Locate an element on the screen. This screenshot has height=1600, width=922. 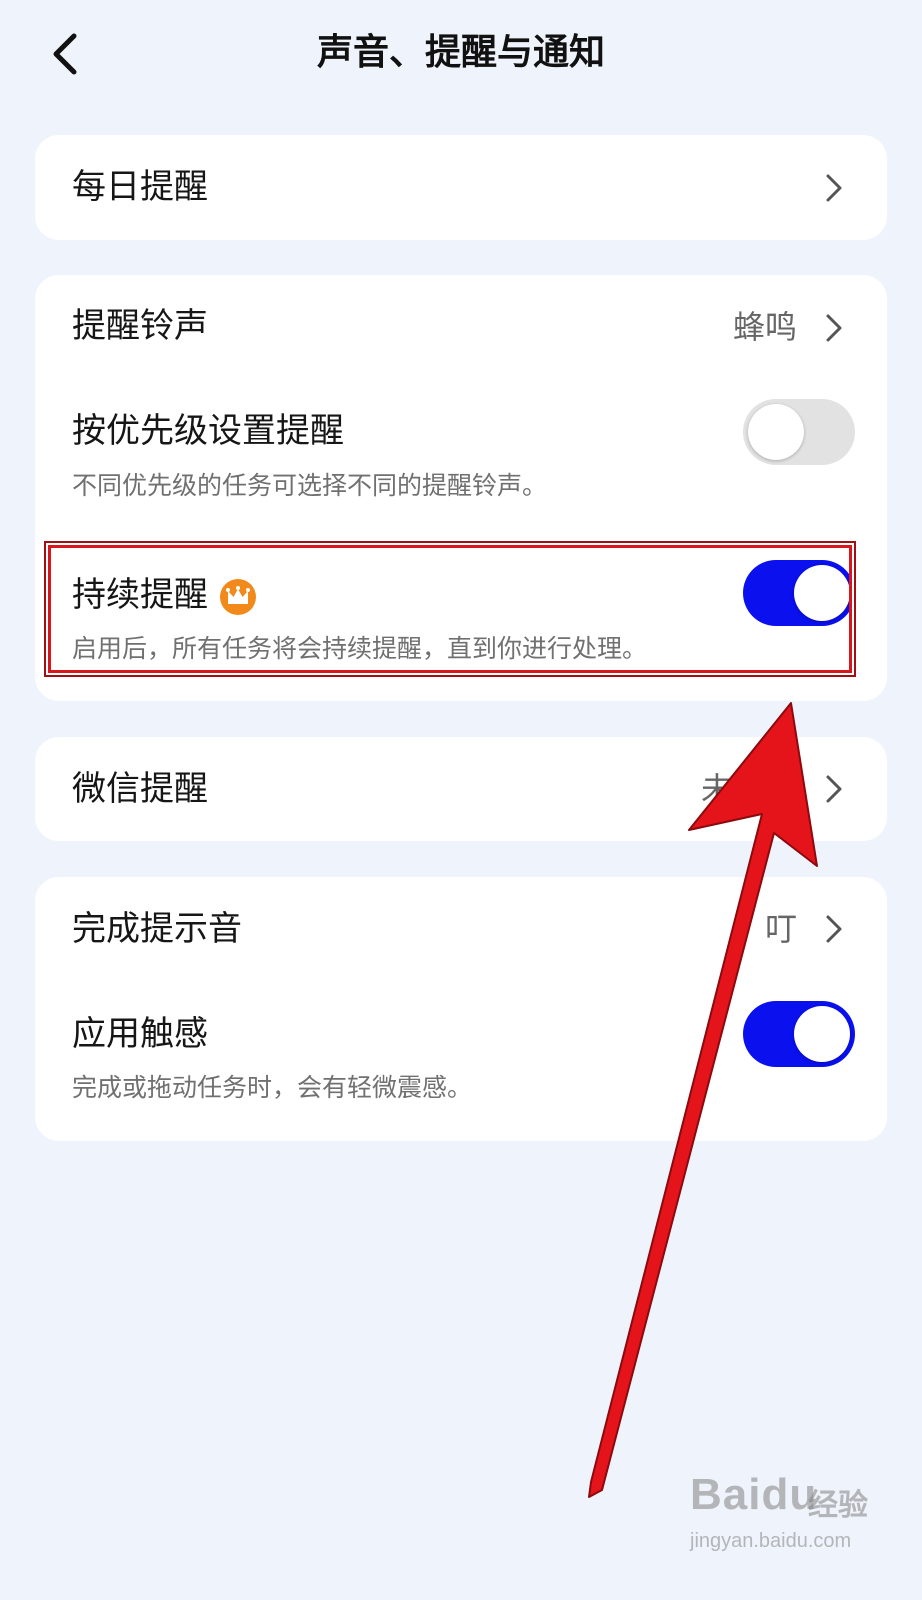
priority-reminder-label: 按优先级设置提醒 is located at coordinates (208, 431).